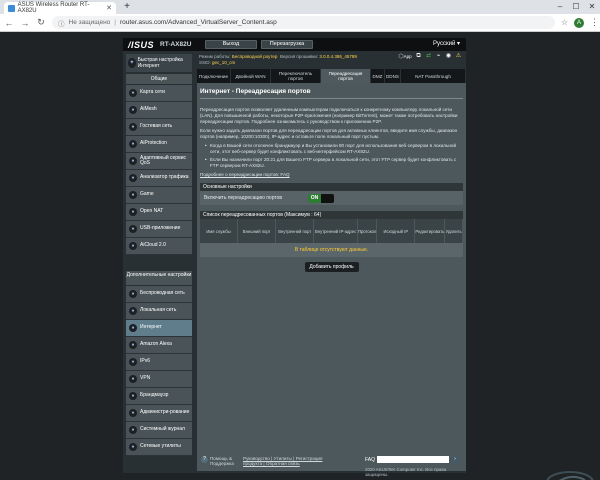 The height and width of the screenshot is (480, 600). I want to click on cloud-icon: ●, so click(133, 246).